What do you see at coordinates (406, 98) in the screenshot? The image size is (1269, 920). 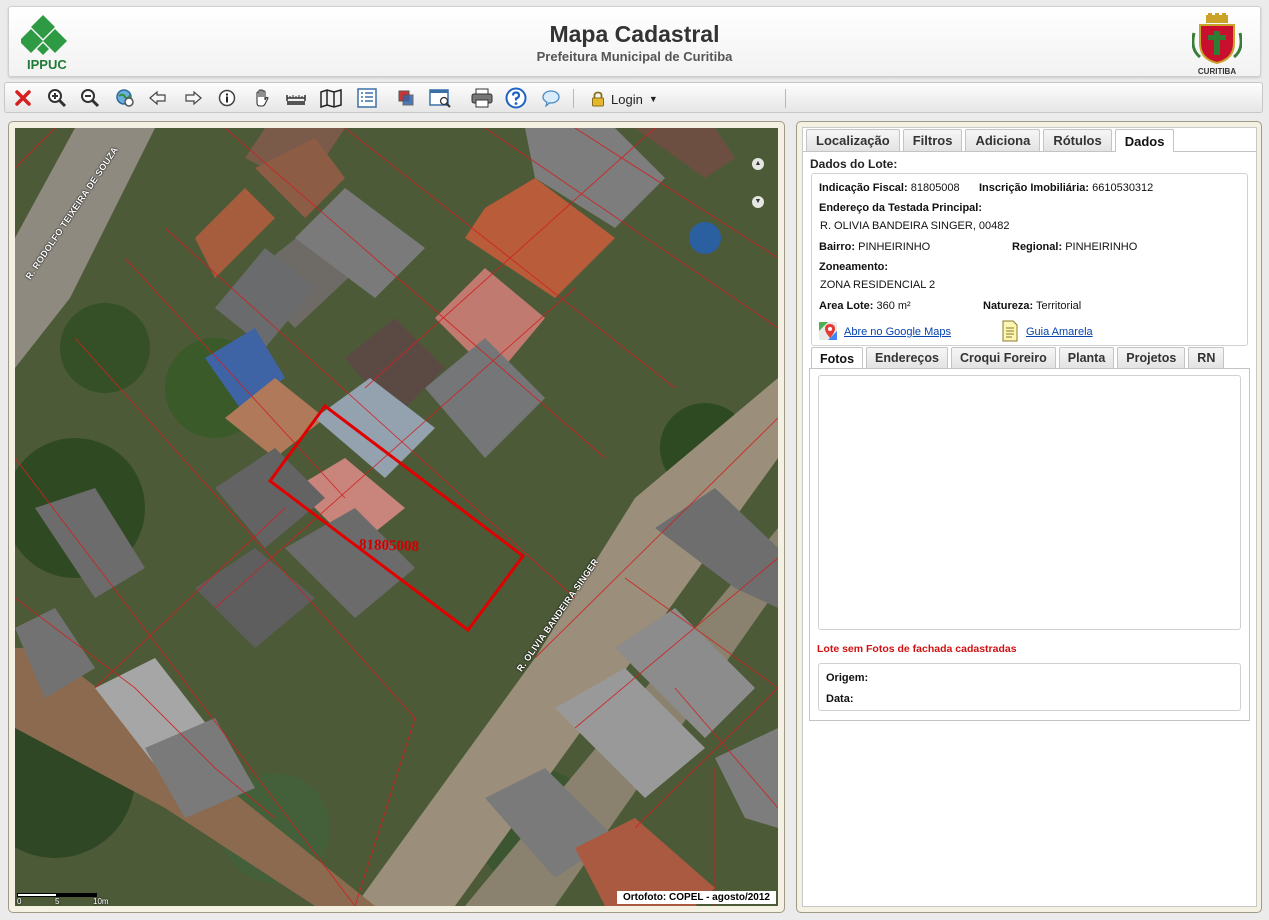 I see `overlay-icon` at bounding box center [406, 98].